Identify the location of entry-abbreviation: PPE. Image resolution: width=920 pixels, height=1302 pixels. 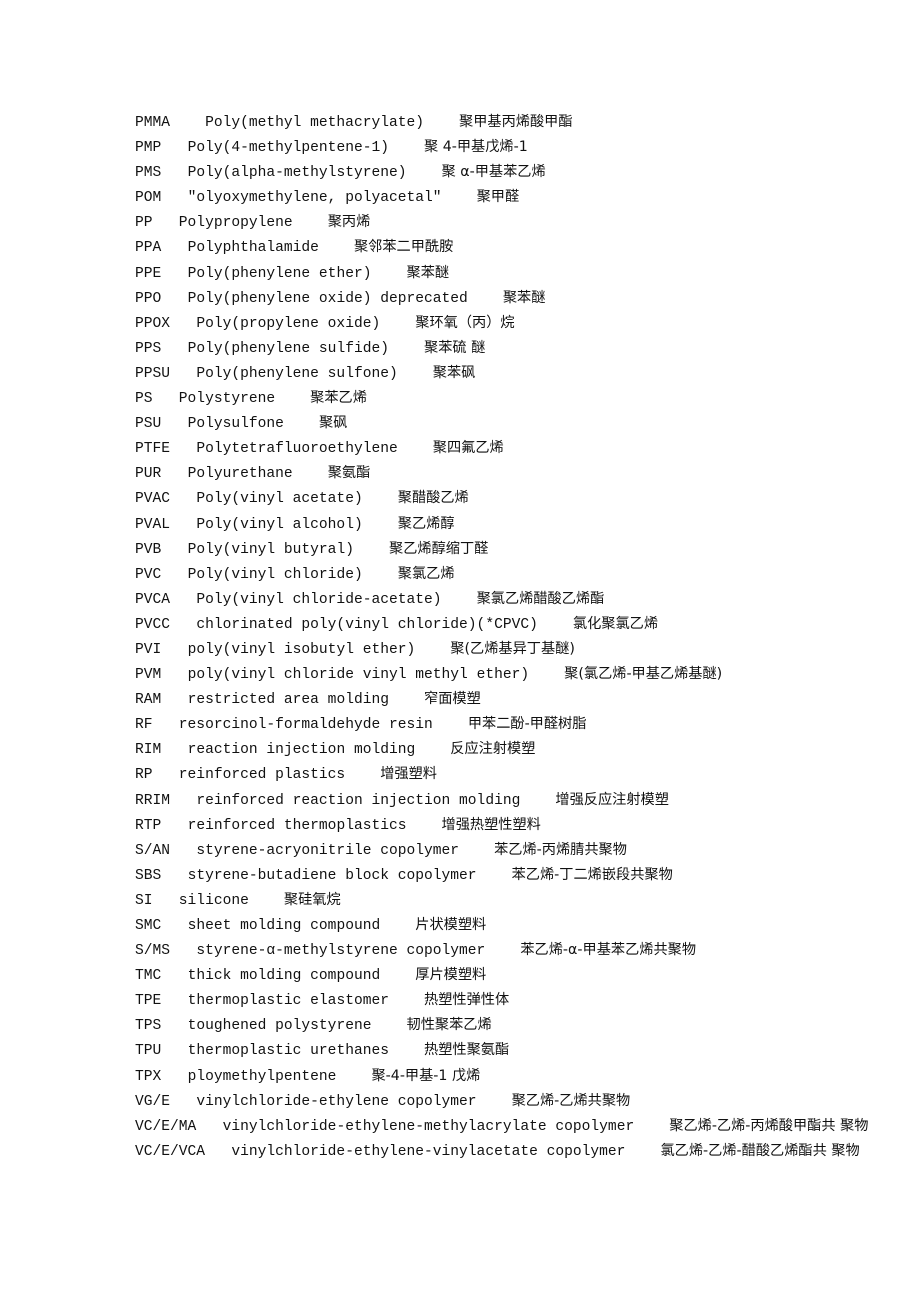
(148, 273).